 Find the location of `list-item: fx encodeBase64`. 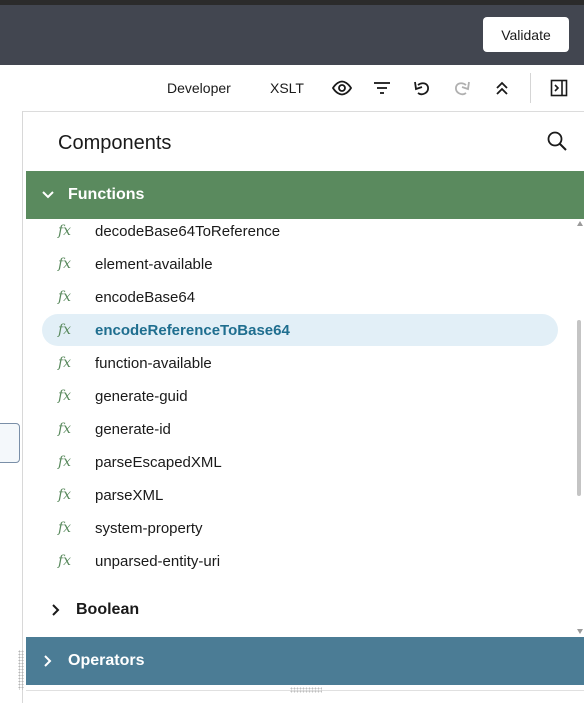

list-item: fx encodeBase64 is located at coordinates (300, 297).